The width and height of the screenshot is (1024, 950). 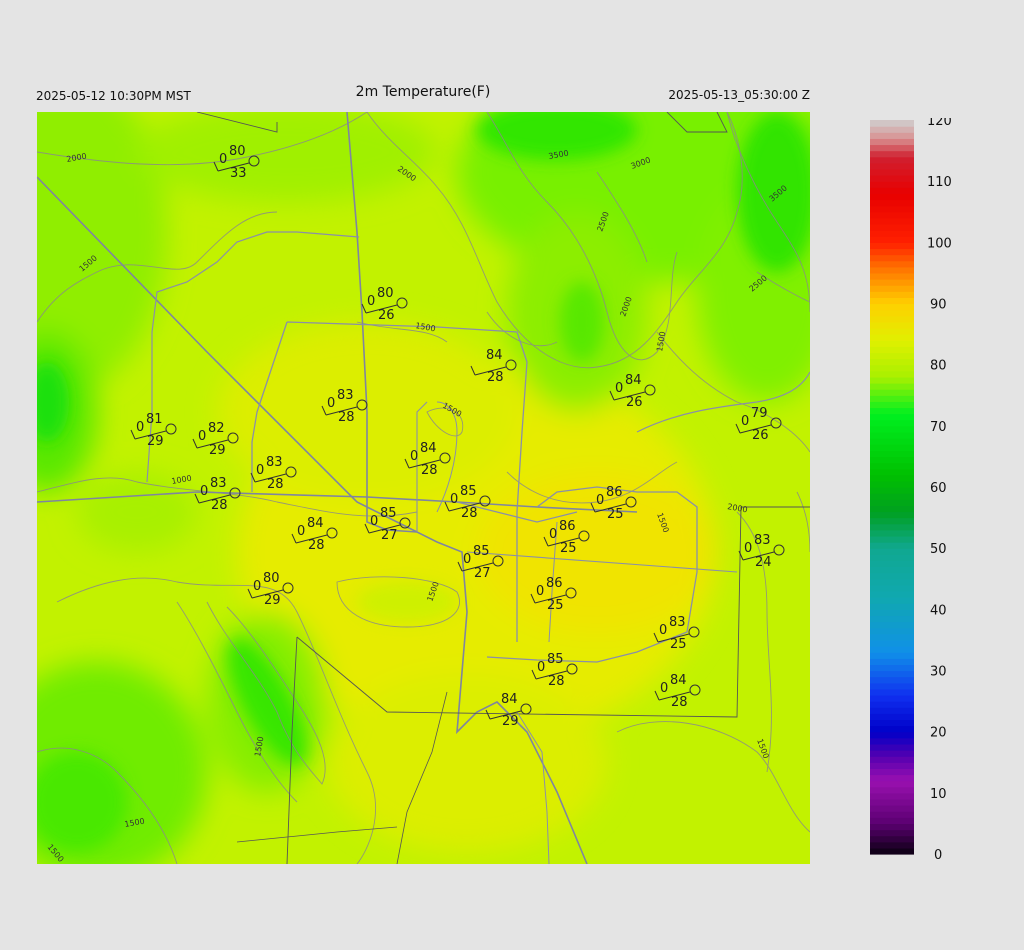 I want to click on station-temperature: 82, so click(x=216, y=428).